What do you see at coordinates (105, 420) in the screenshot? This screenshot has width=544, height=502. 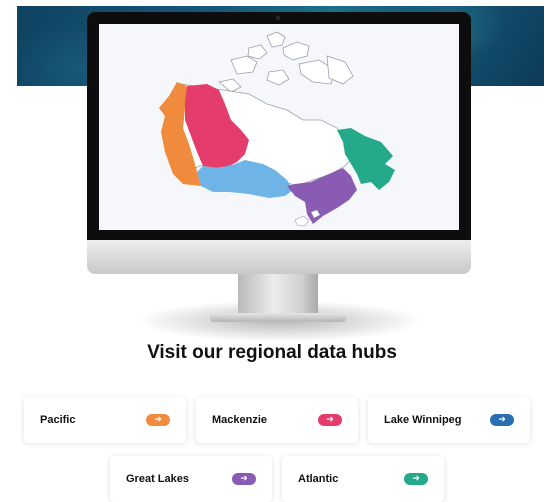 I see `hub-card-pacific: Pacific ➜` at bounding box center [105, 420].